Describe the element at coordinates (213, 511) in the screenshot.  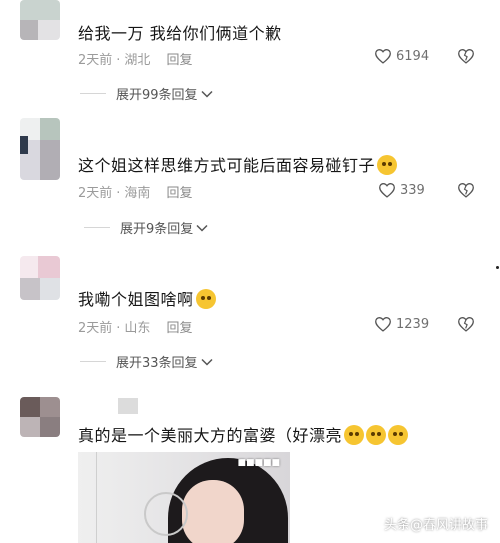
I see `image-face` at that location.